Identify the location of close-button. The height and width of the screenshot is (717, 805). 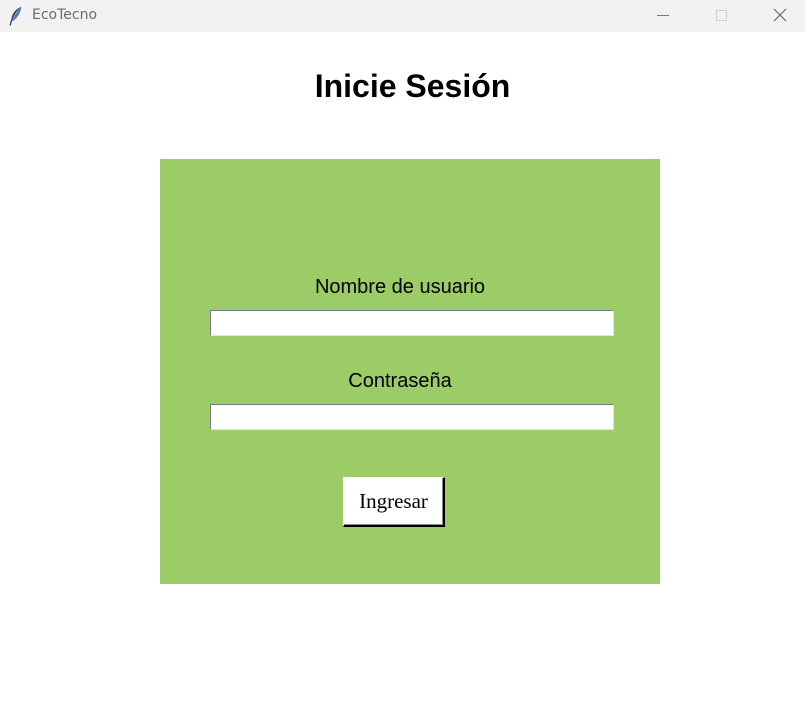
(777, 16).